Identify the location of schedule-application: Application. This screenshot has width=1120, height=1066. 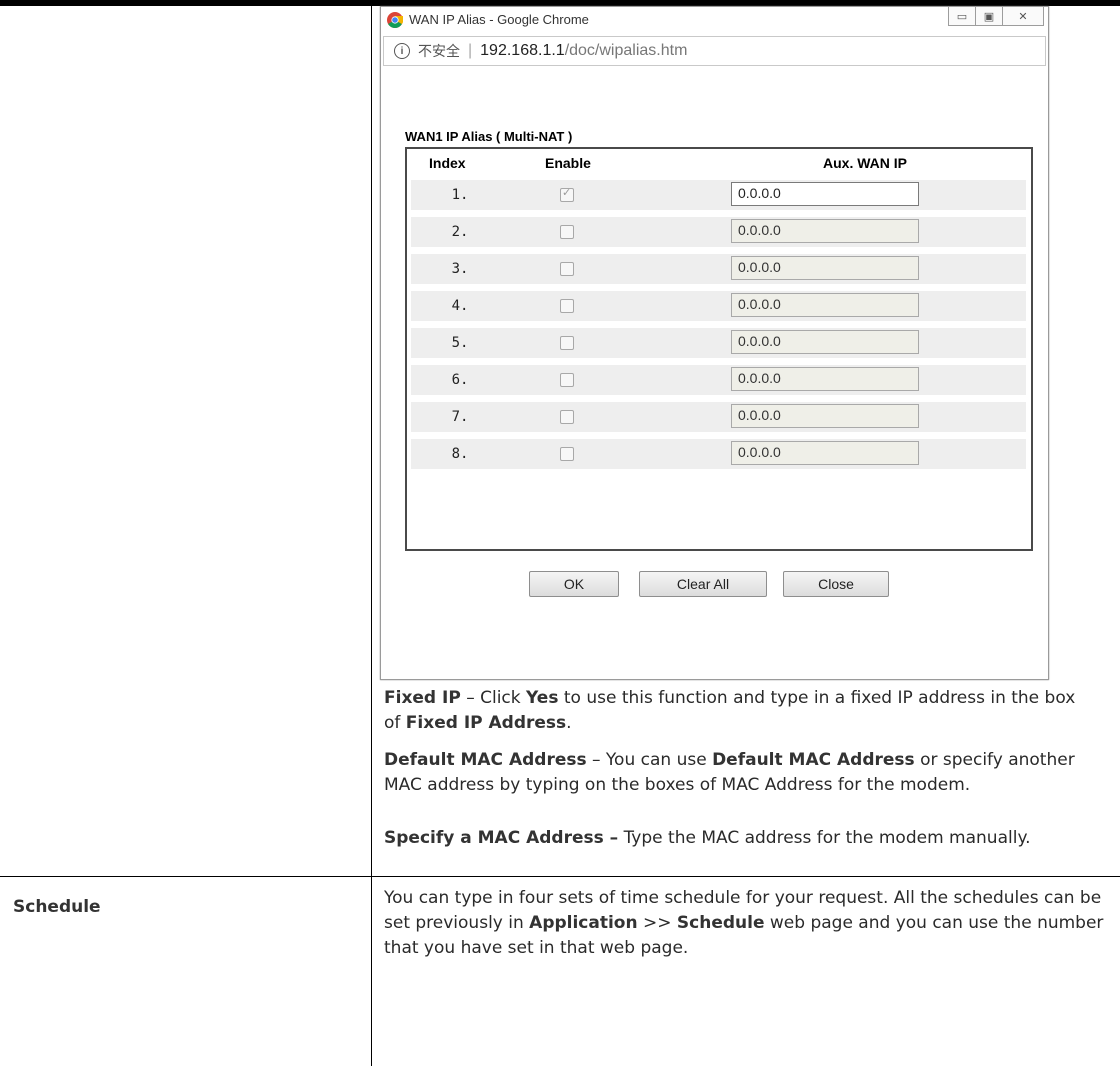
(583, 923).